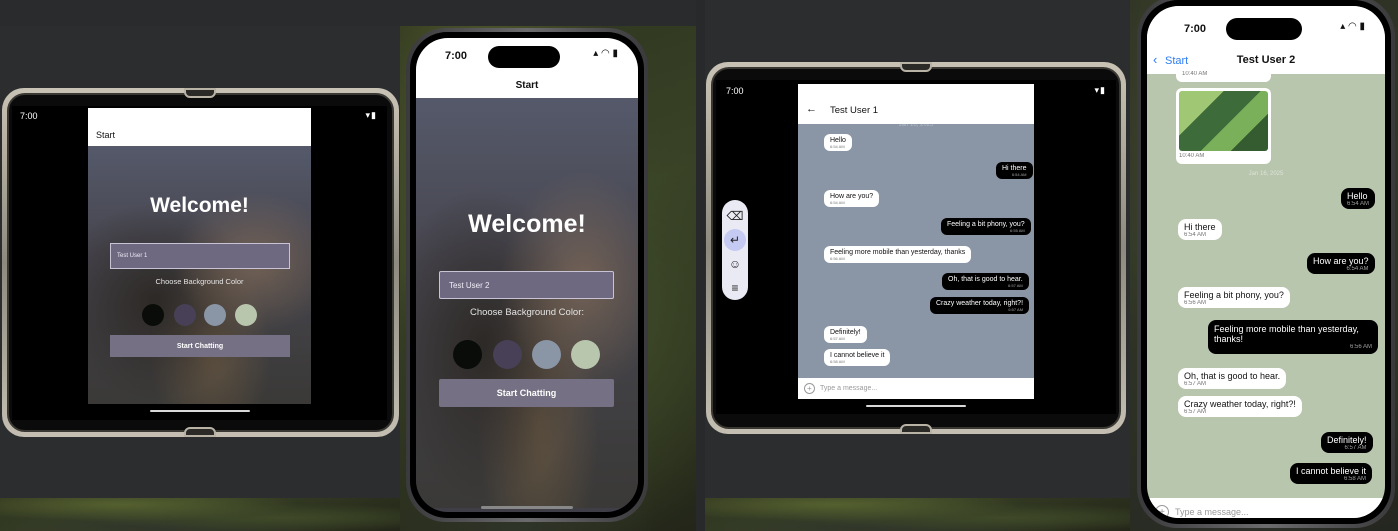  Describe the element at coordinates (1264, 29) in the screenshot. I see `dynamic-island` at that location.